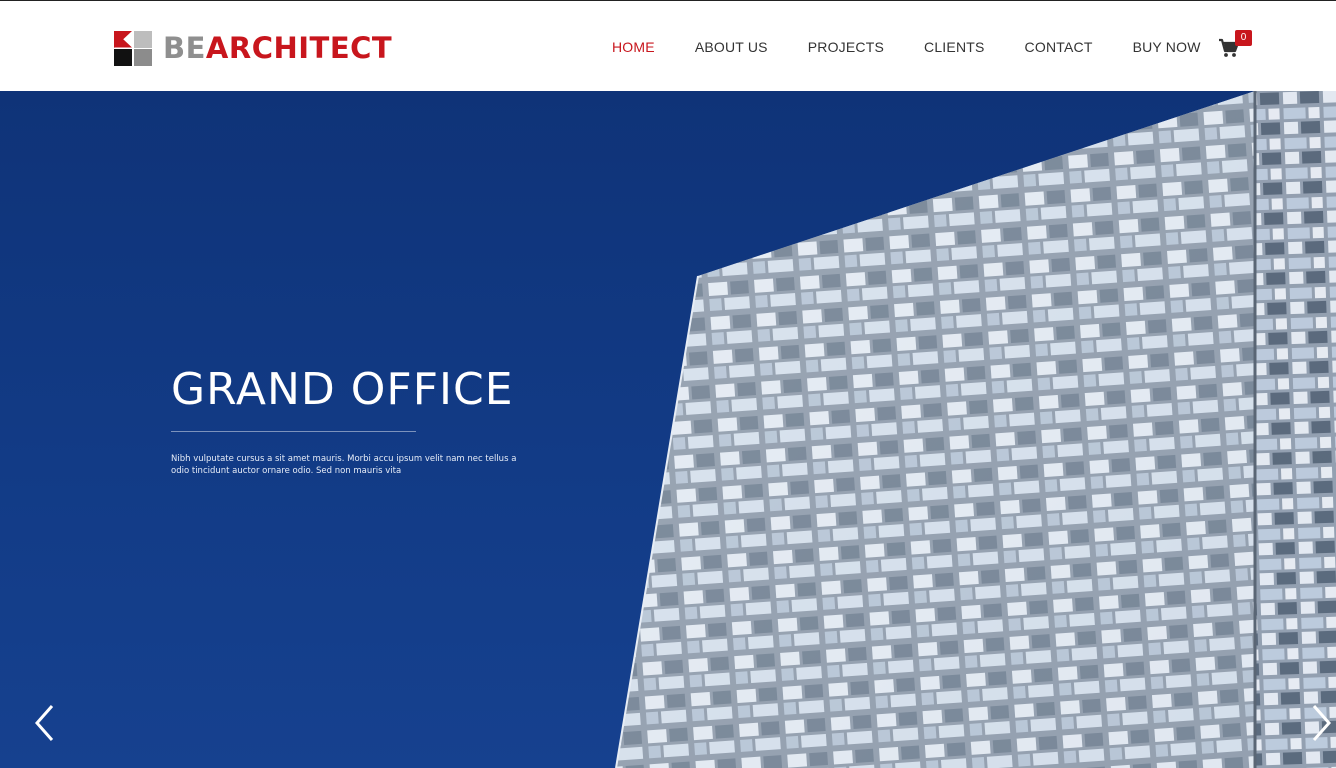 The image size is (1336, 768). I want to click on hero-title: GRAND OFFICE, so click(342, 389).